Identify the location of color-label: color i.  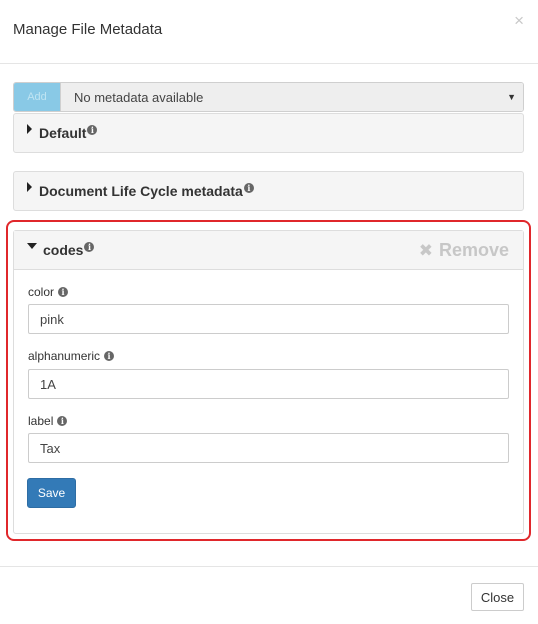
(48, 292).